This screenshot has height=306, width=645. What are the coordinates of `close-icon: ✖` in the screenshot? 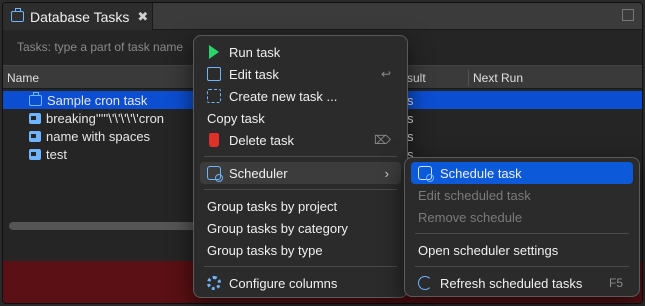 It's located at (142, 17).